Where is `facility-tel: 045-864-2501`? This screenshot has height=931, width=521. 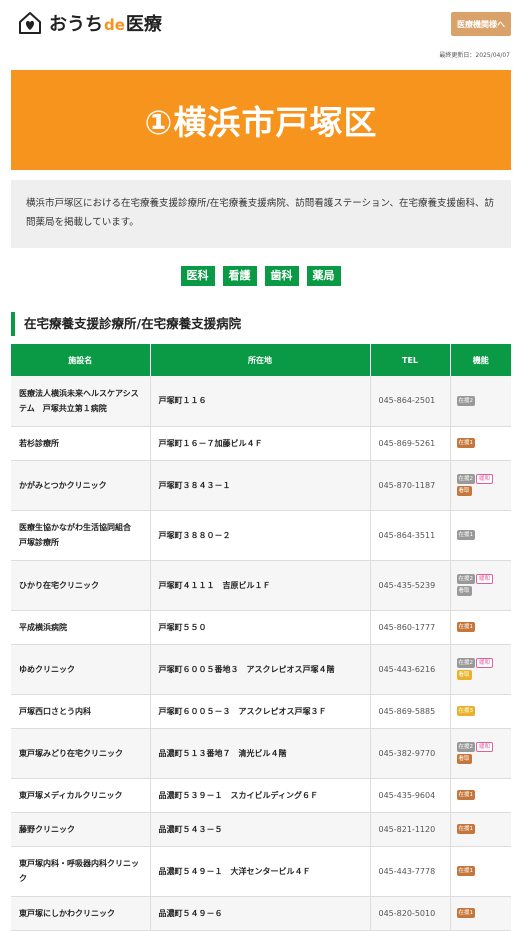
facility-tel: 045-864-2501 is located at coordinates (409, 401).